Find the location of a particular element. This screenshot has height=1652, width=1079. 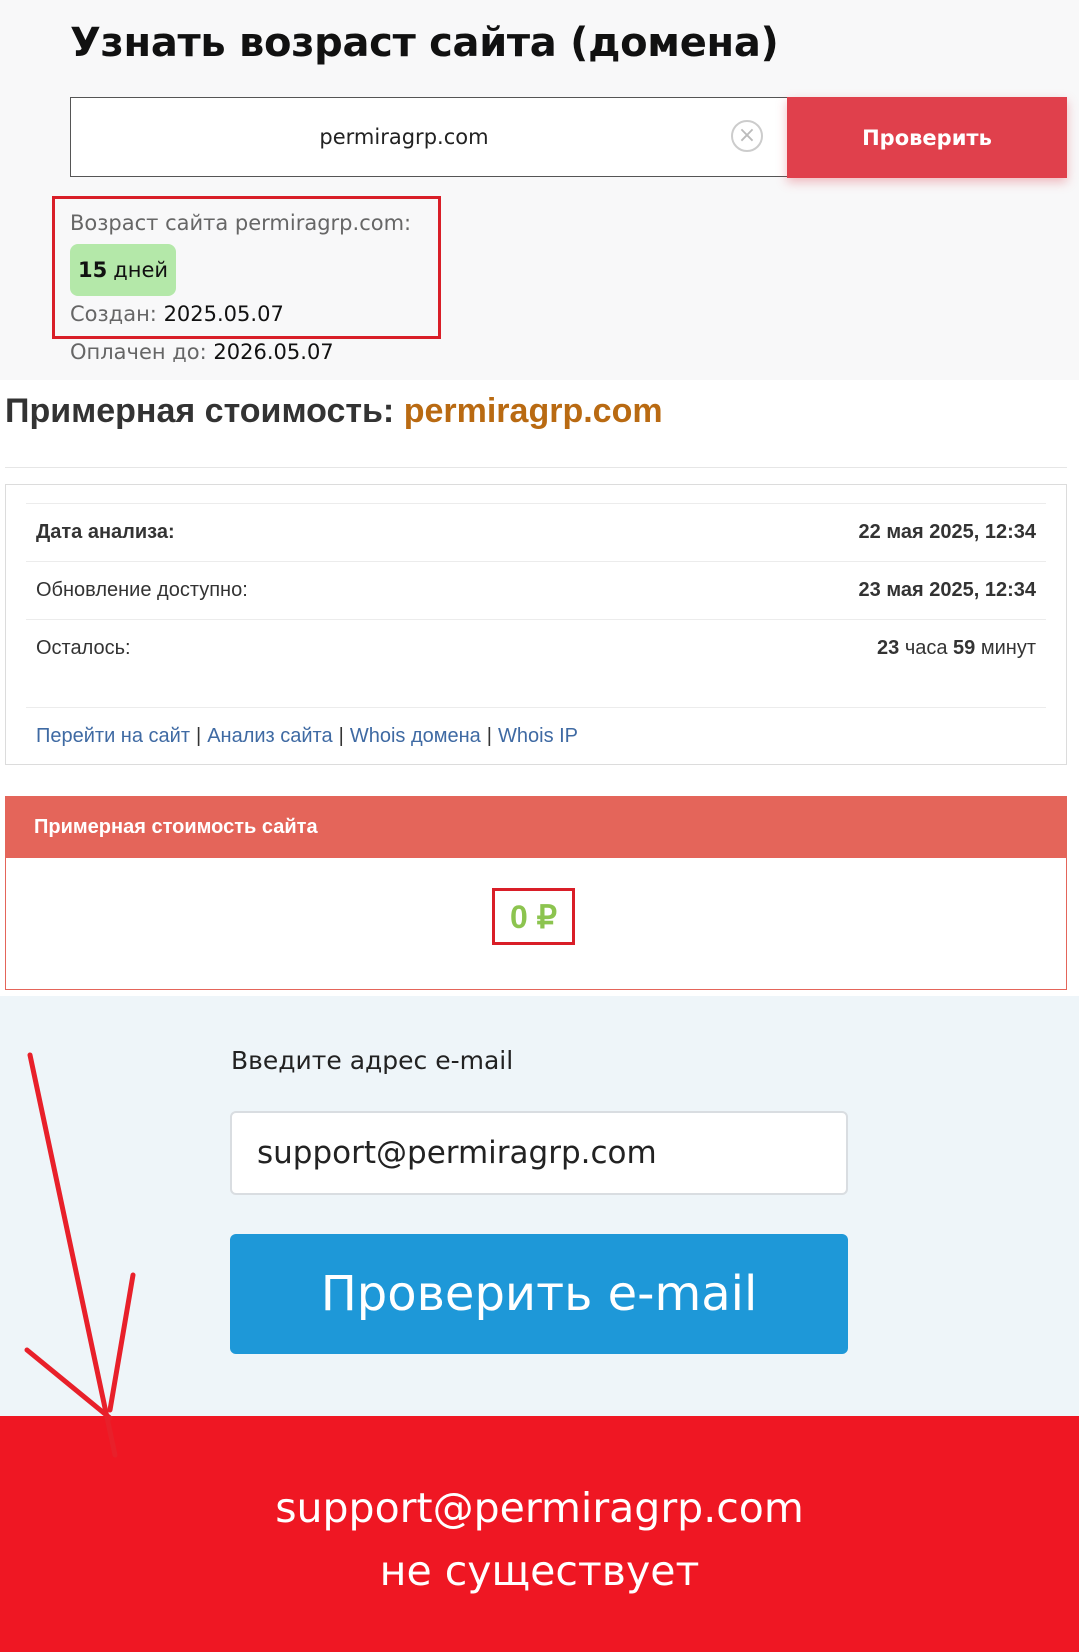

link-whois-domain: Whois домена is located at coordinates (415, 736).